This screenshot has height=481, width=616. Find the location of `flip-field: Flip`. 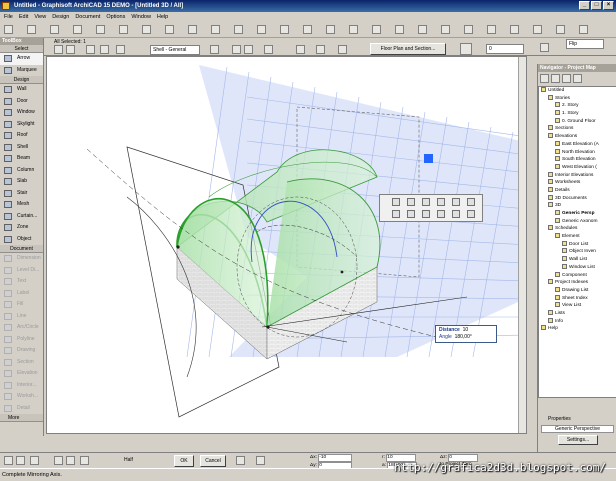

flip-field: Flip is located at coordinates (585, 44).